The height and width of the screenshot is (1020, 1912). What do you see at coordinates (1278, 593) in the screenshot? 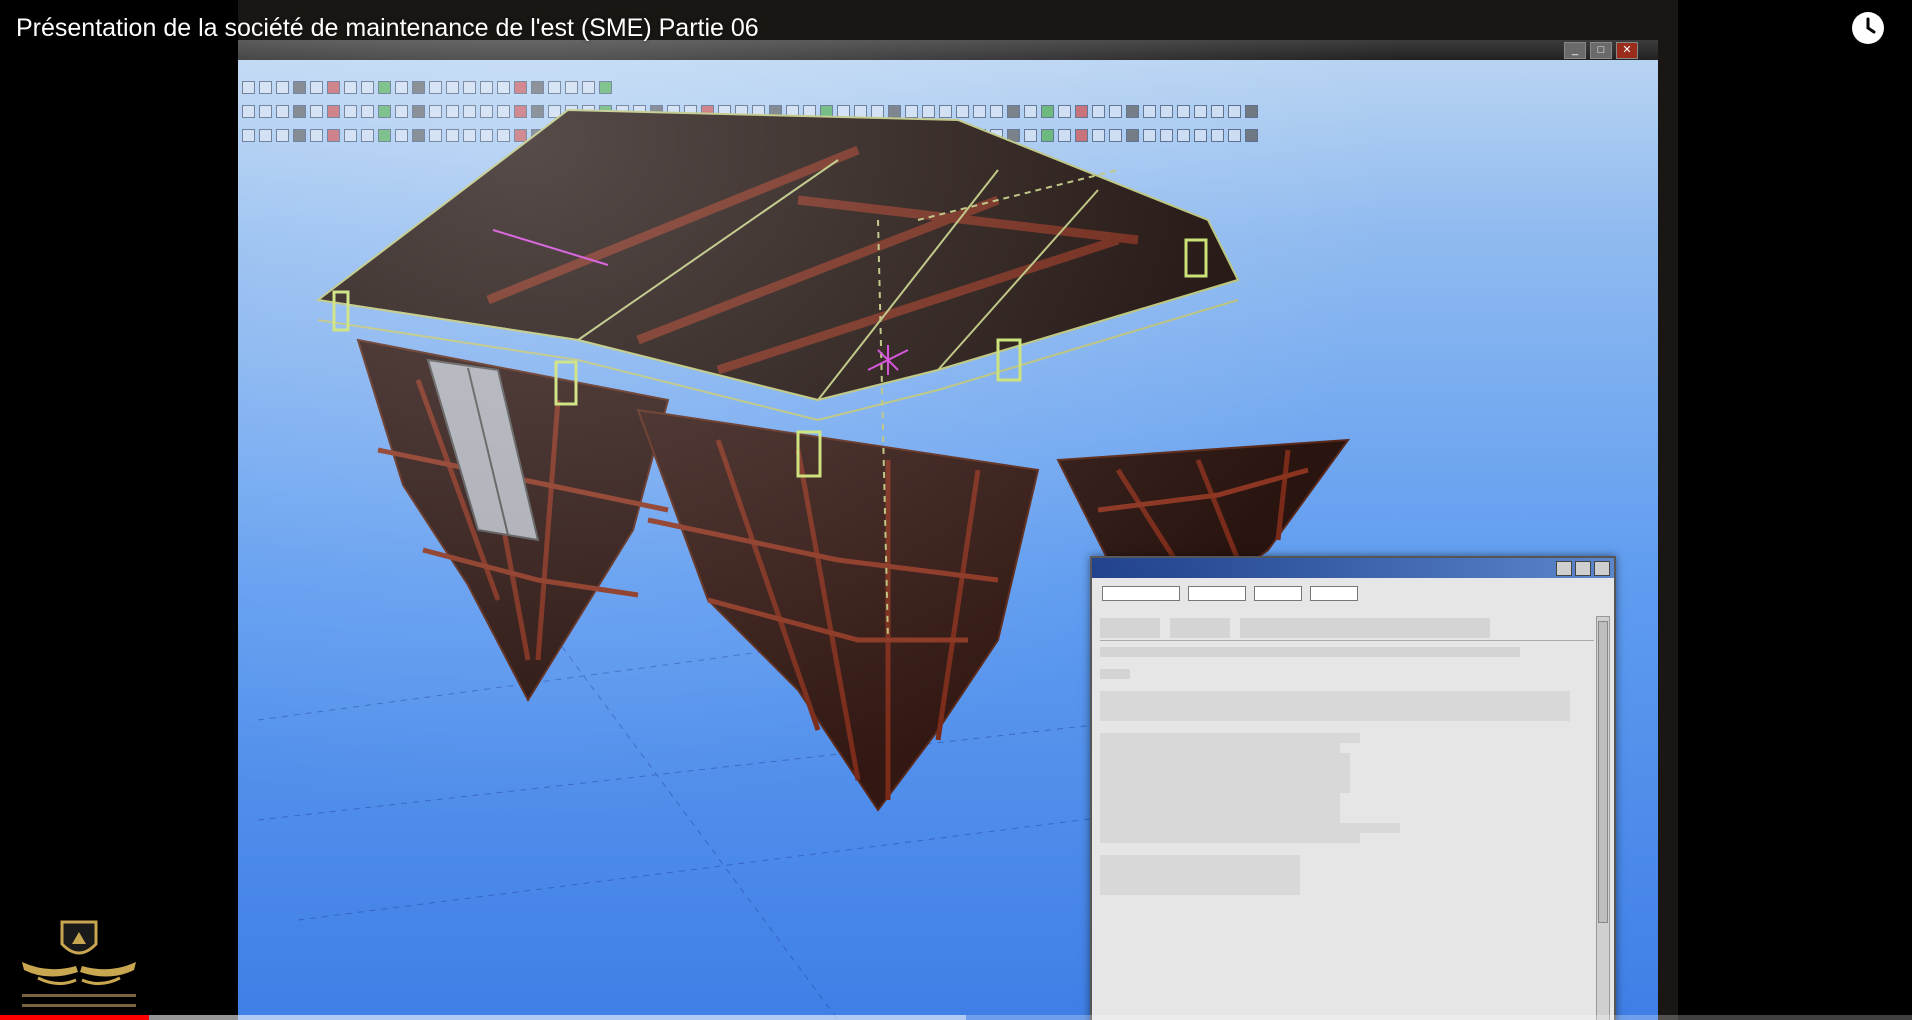
I see `phase-field` at bounding box center [1278, 593].